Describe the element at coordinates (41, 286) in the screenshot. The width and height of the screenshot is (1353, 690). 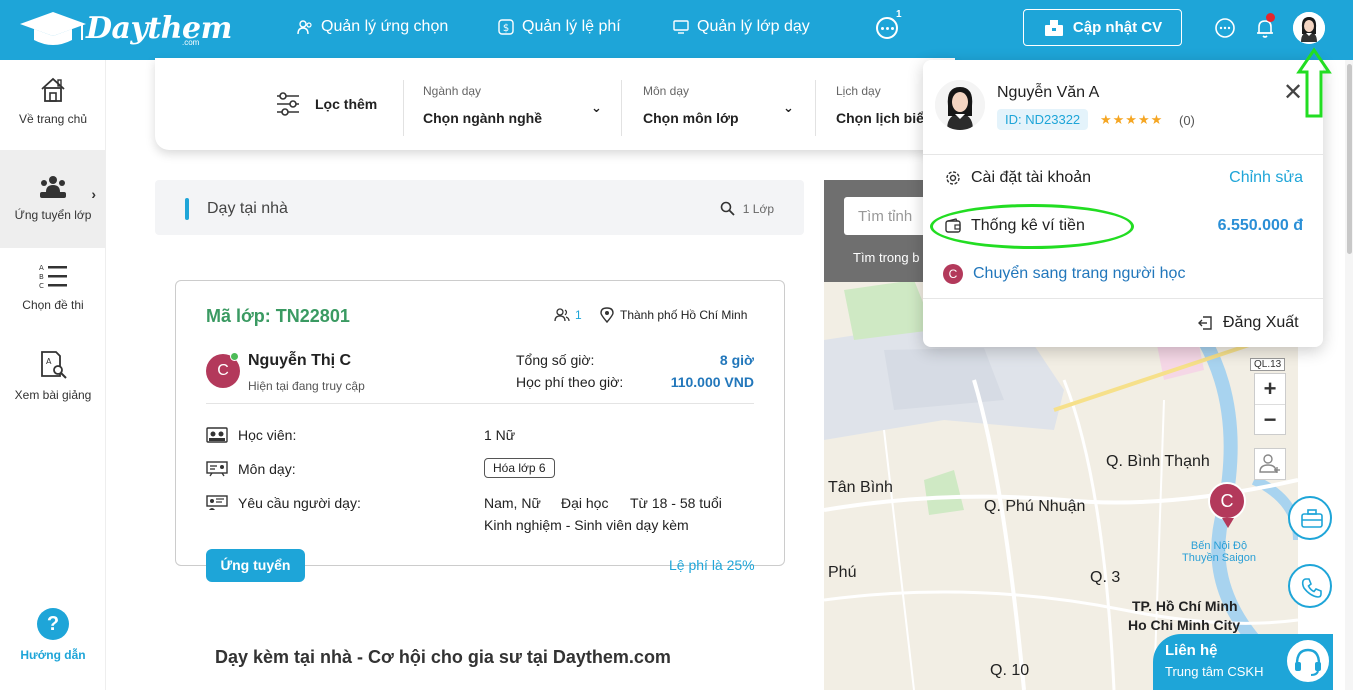
I see `svg-text: C` at that location.